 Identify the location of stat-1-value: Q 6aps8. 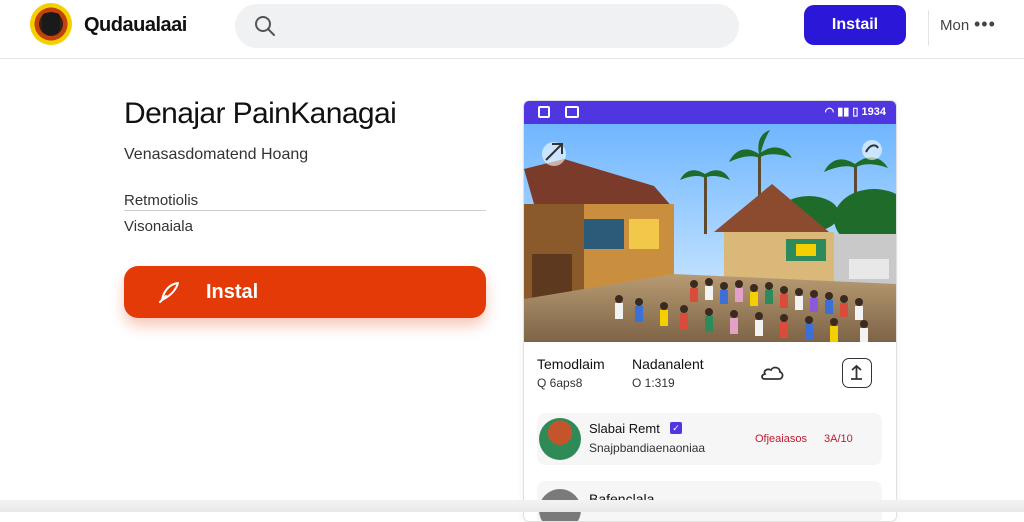
(560, 383).